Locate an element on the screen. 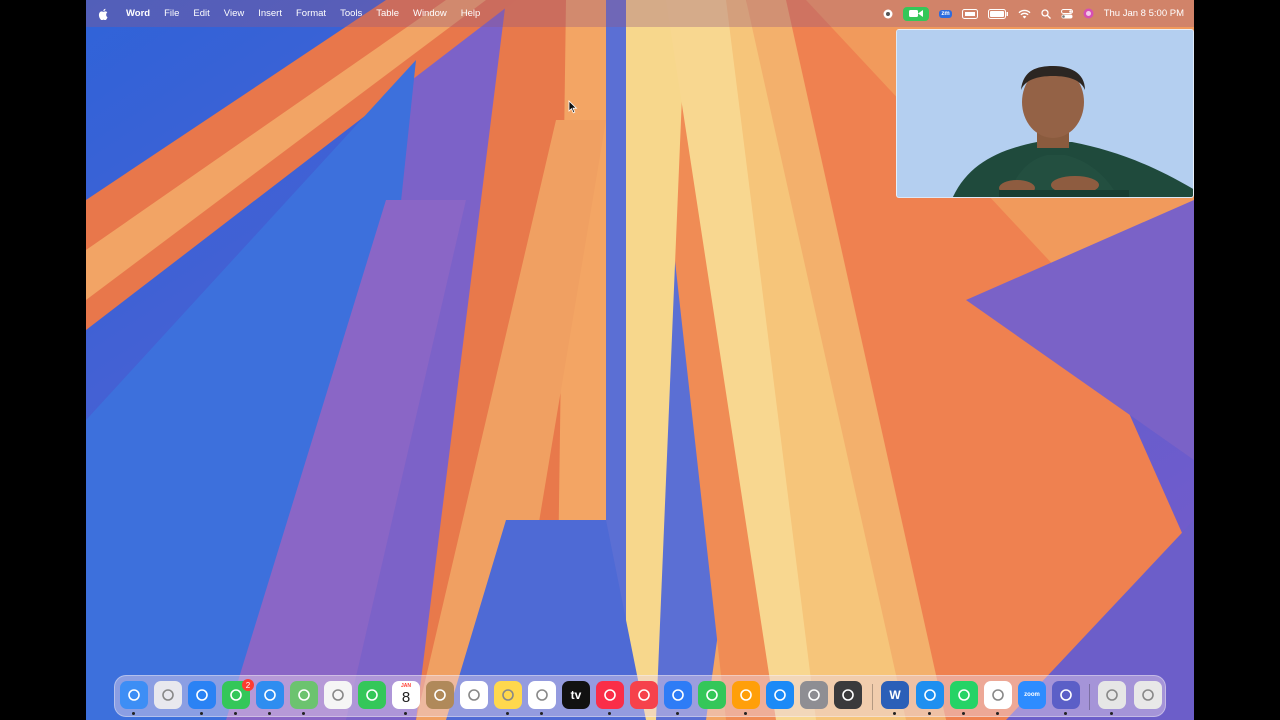  keynote-icon-glyph is located at coordinates (678, 695).